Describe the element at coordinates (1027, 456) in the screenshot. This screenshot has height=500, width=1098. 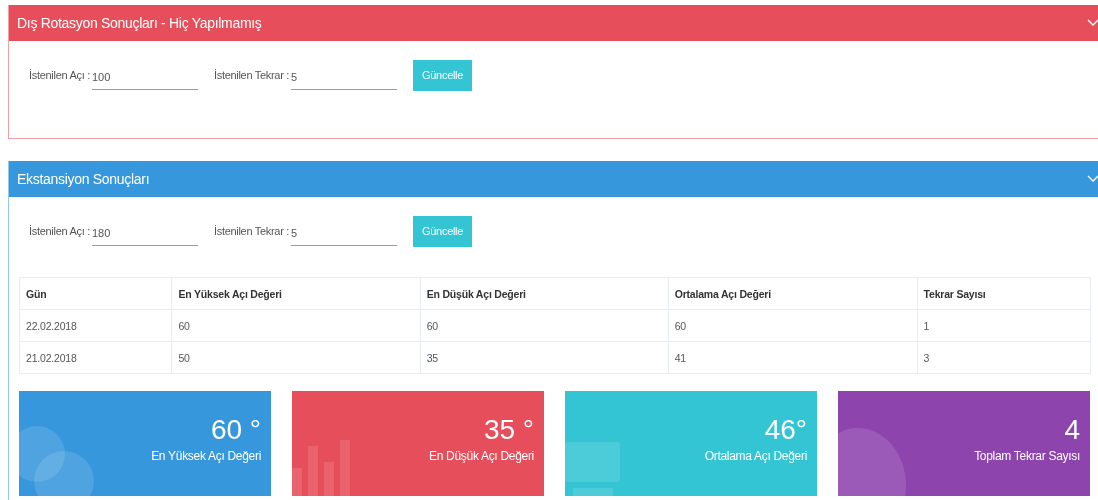
I see `stat-label: Toplam Tekrar Sayısı` at that location.